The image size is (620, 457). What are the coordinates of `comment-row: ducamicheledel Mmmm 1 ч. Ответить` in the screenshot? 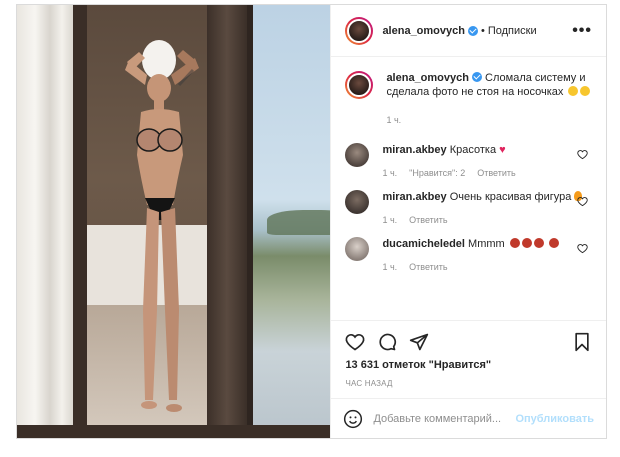 It's located at (468, 255).